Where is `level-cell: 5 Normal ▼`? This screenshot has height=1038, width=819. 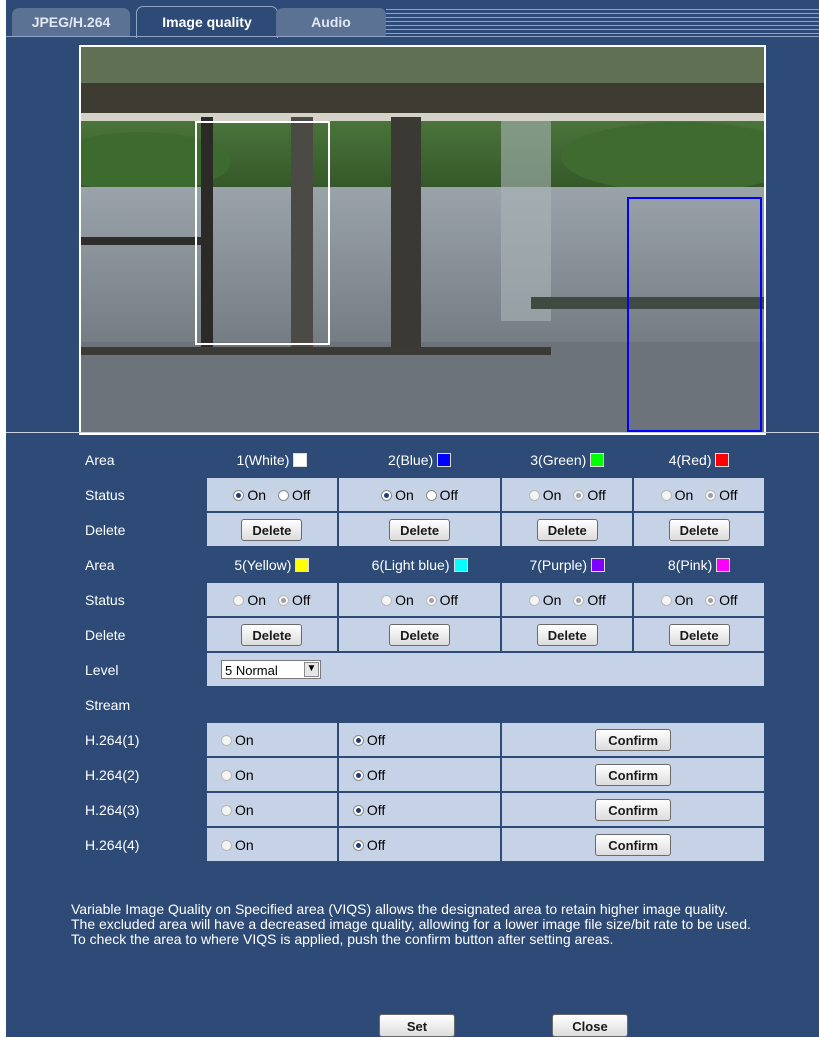
level-cell: 5 Normal ▼ is located at coordinates (485, 669).